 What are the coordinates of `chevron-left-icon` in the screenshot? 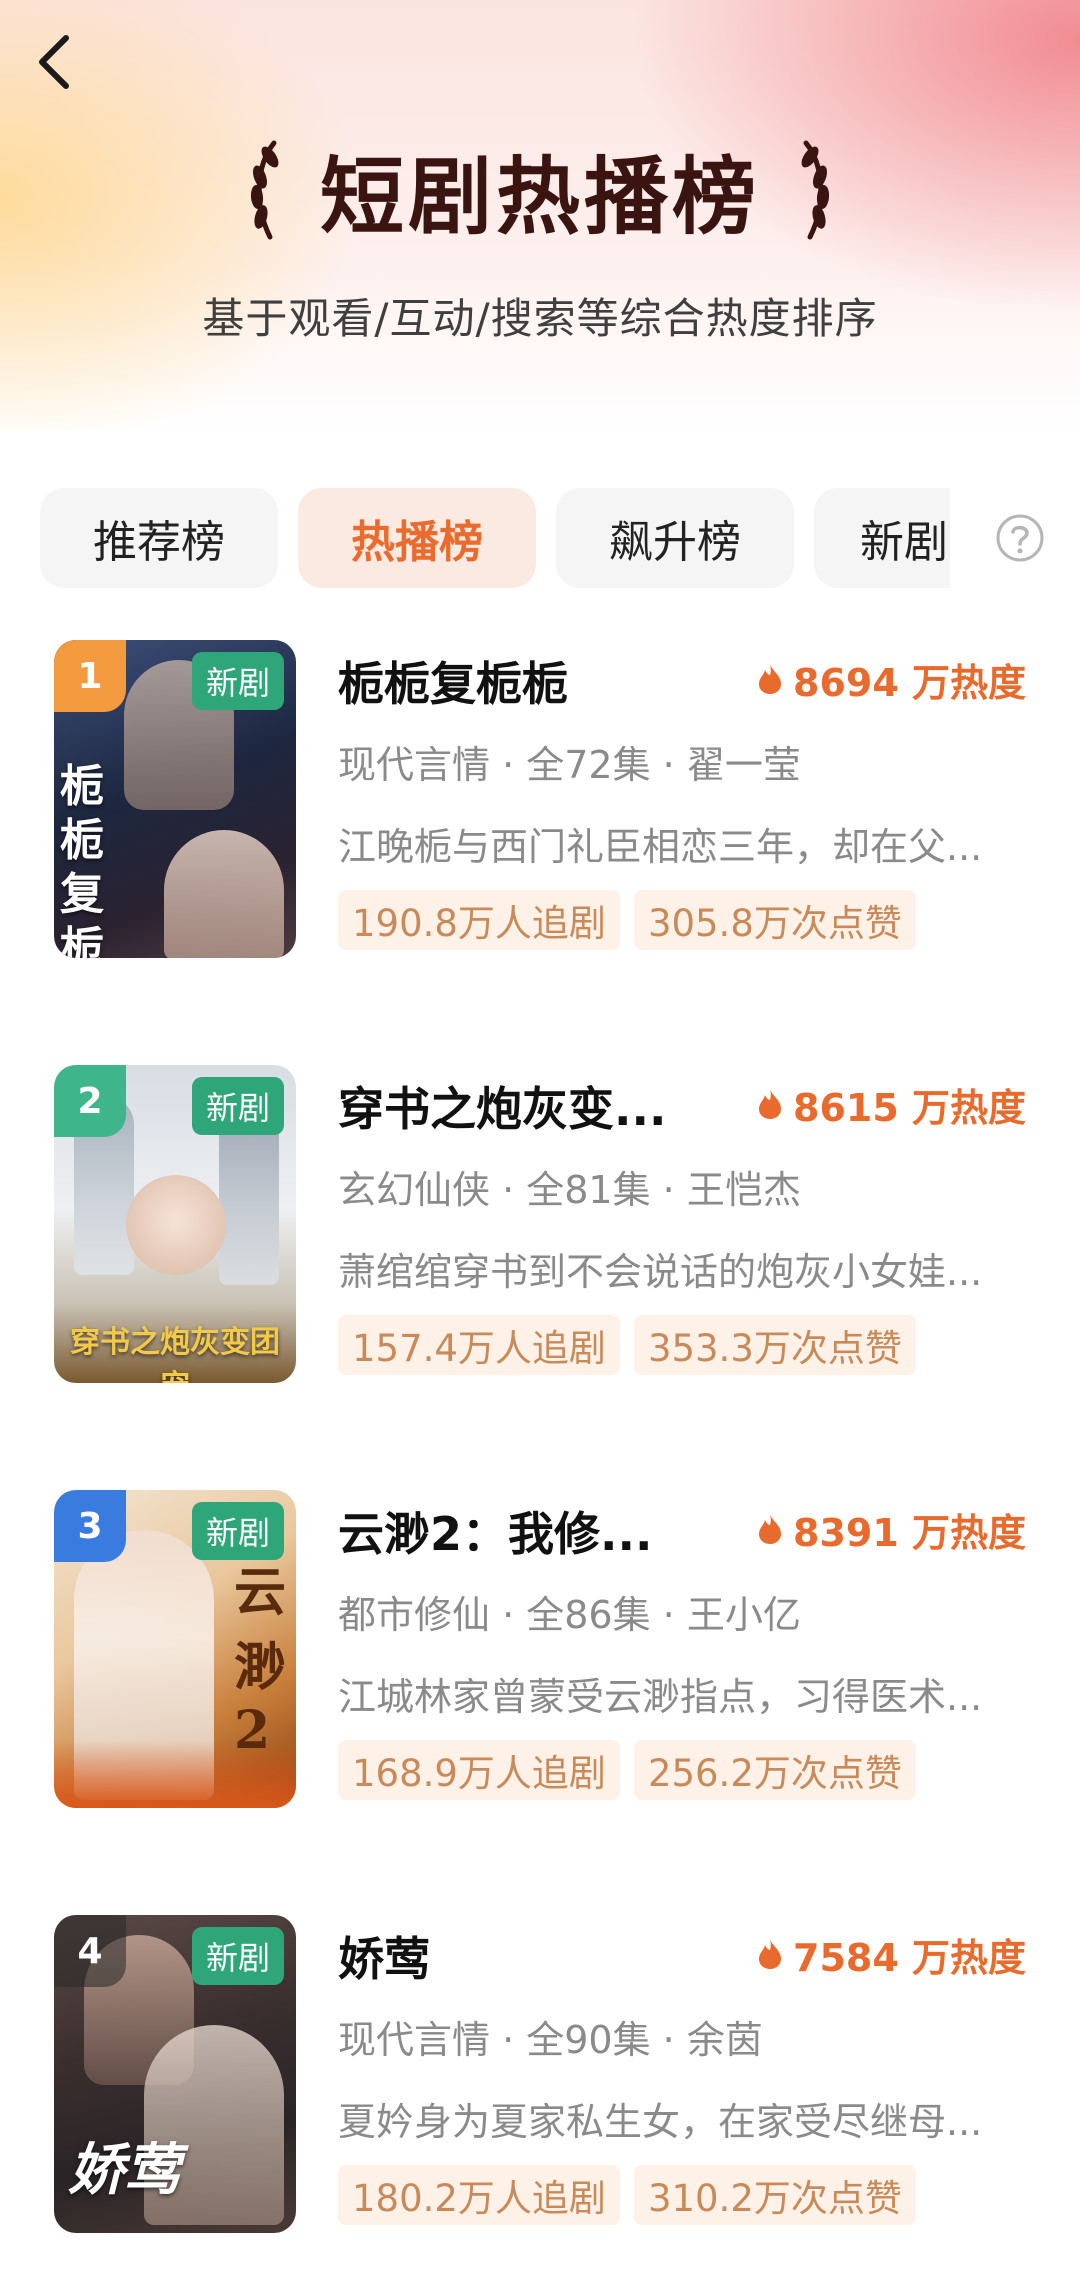 It's located at (54, 62).